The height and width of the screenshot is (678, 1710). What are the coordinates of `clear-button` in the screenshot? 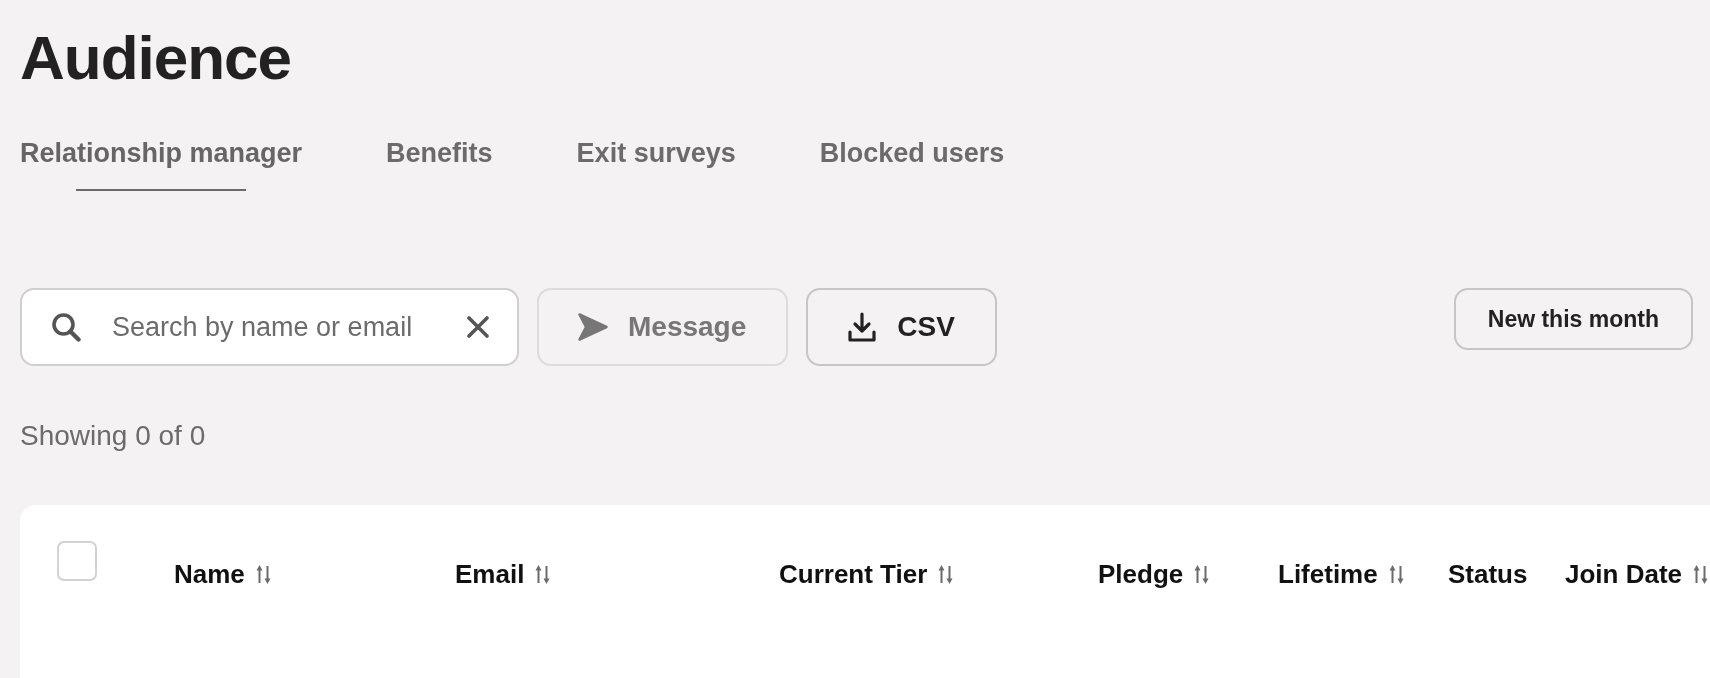 It's located at (478, 327).